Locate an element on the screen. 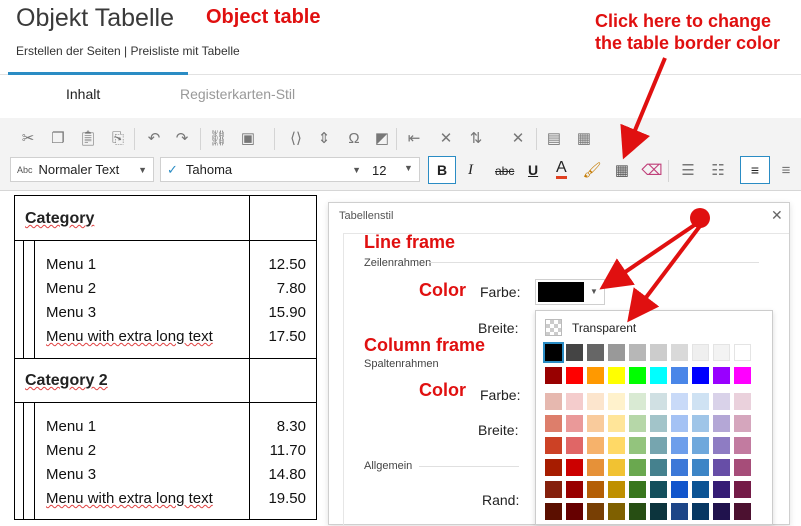 The width and height of the screenshot is (801, 526). code-icon: ⟨⟩ is located at coordinates (296, 138).